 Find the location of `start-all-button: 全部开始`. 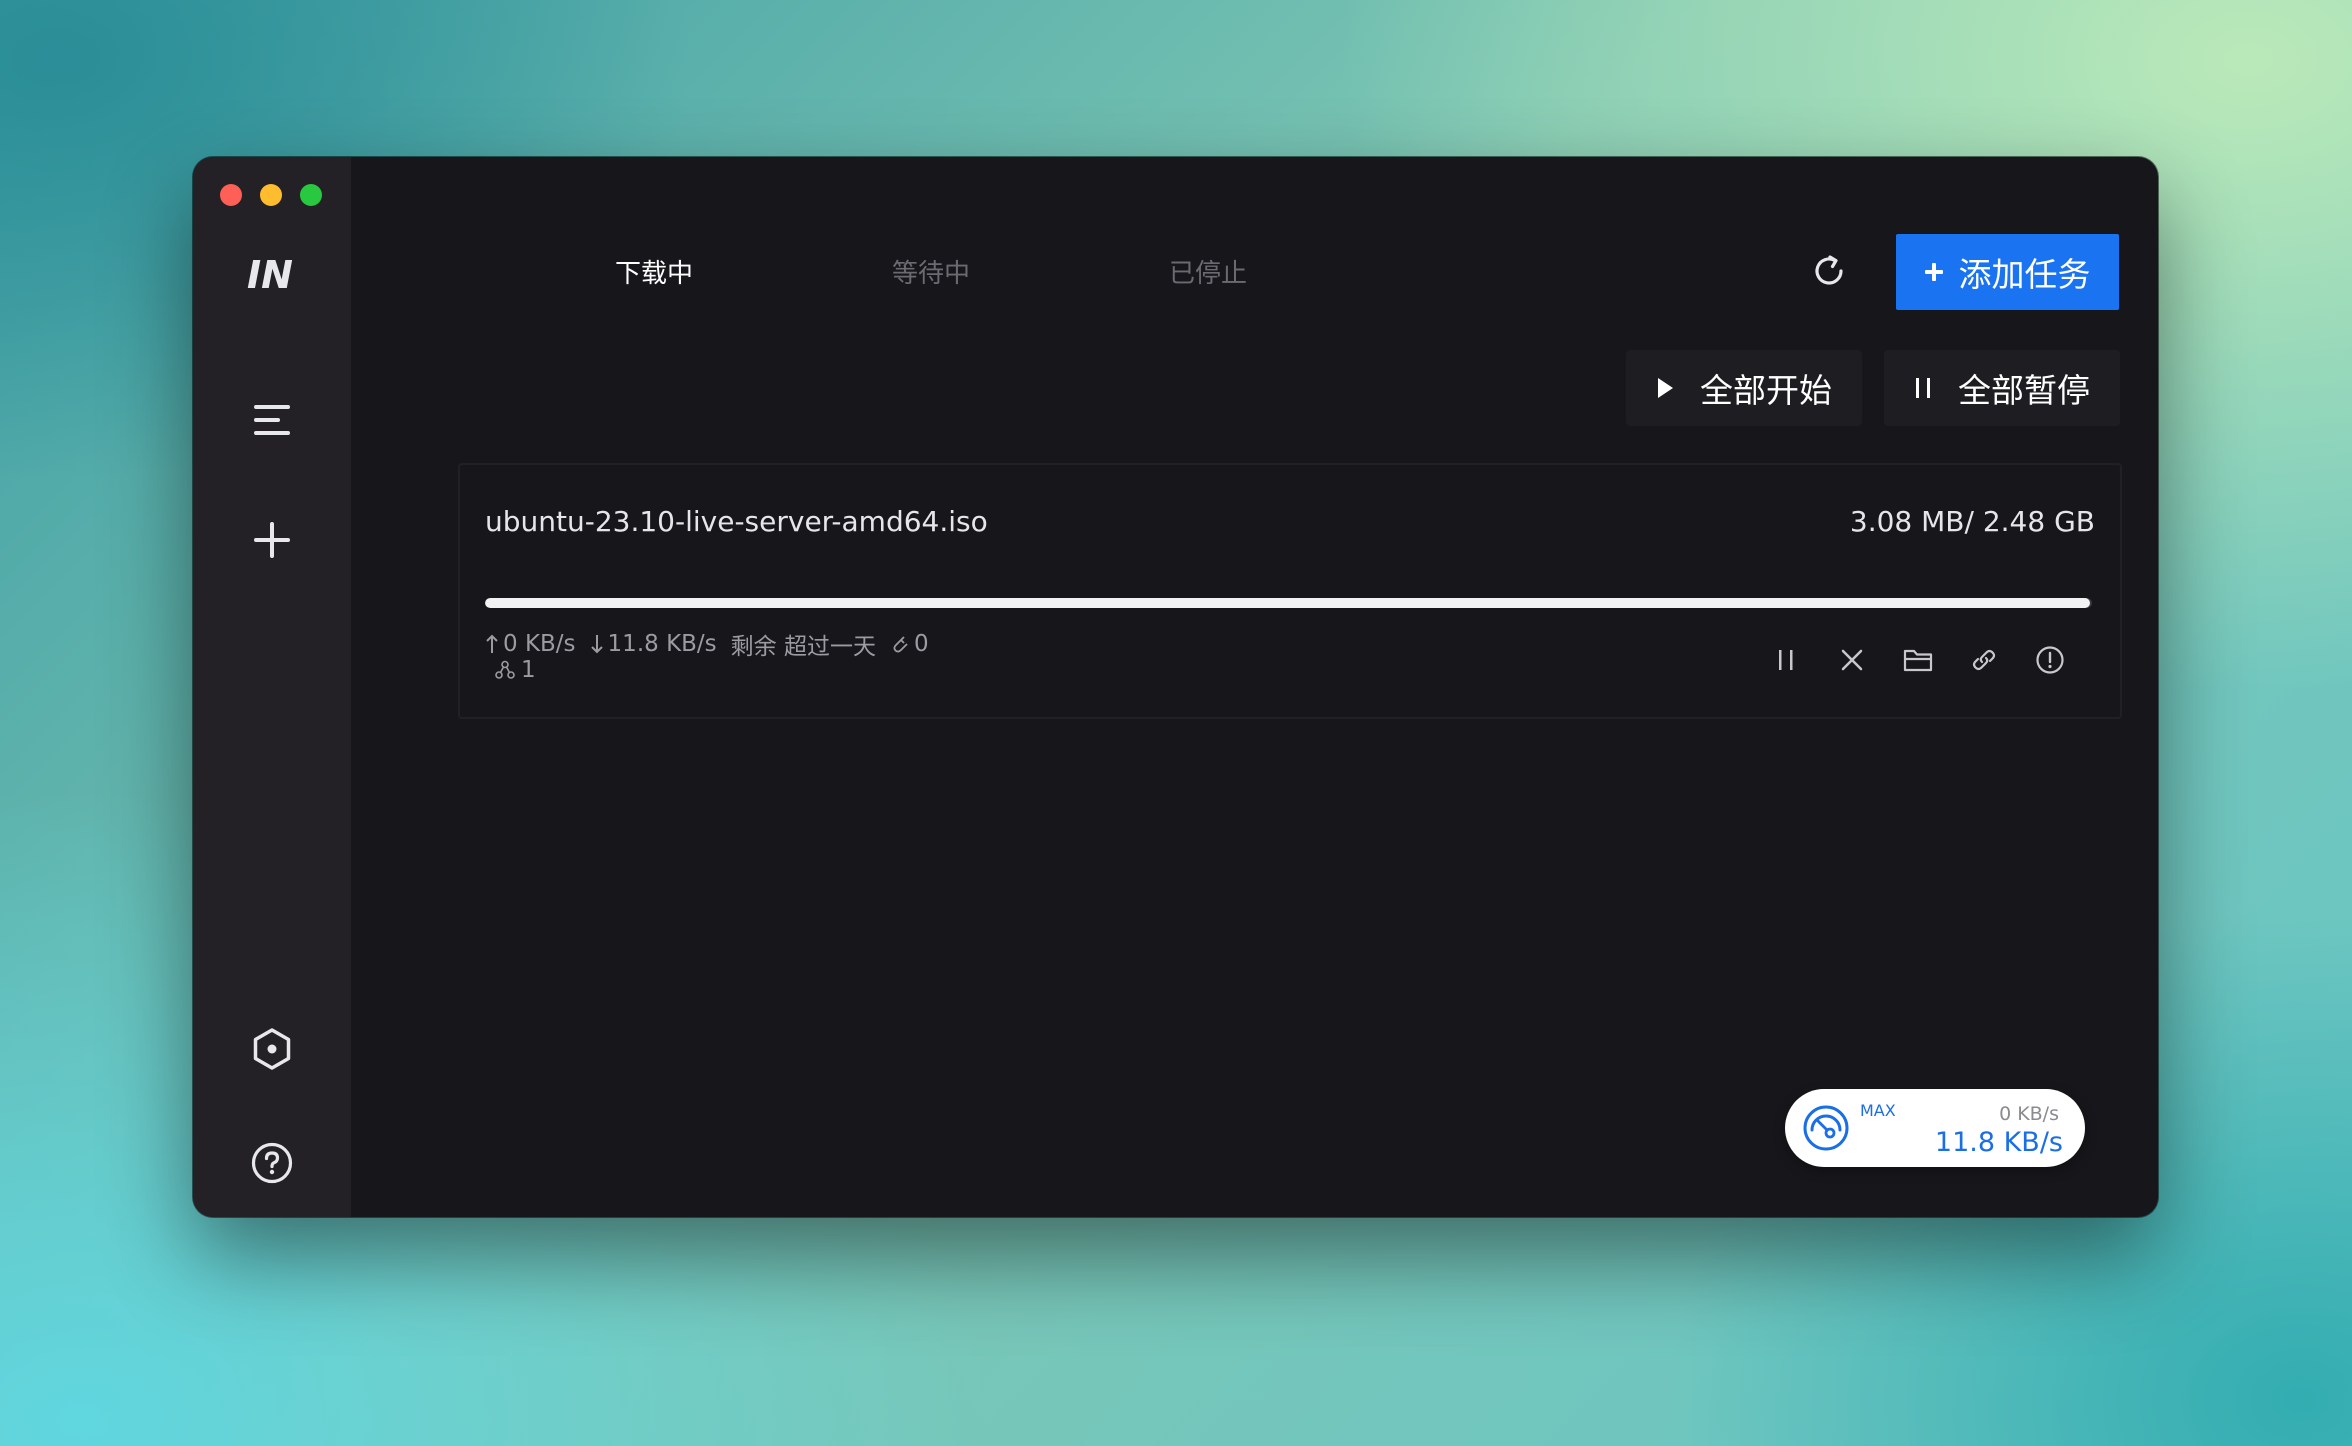

start-all-button: 全部开始 is located at coordinates (1744, 388).